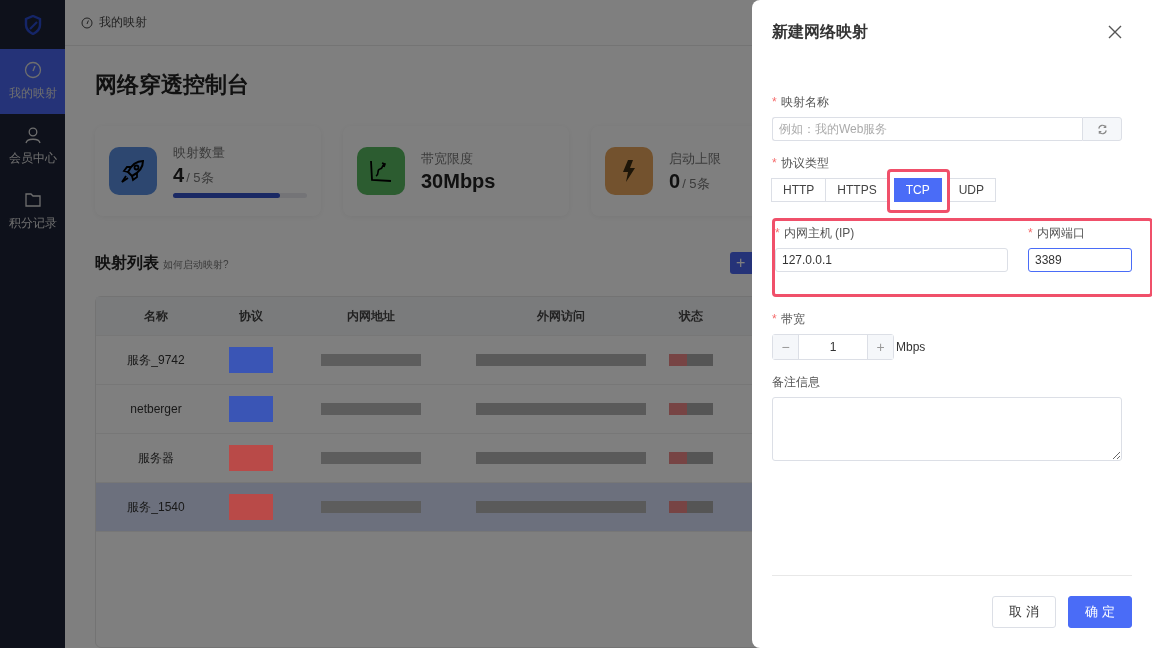 This screenshot has height=648, width=1152. Describe the element at coordinates (251, 316) in the screenshot. I see `column-header: 协议` at that location.